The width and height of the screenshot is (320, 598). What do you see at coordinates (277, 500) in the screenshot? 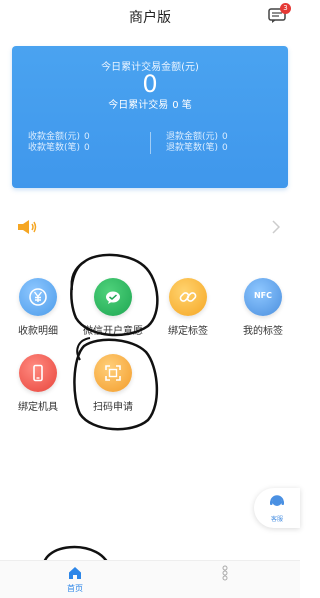
I see `headset-icon` at bounding box center [277, 500].